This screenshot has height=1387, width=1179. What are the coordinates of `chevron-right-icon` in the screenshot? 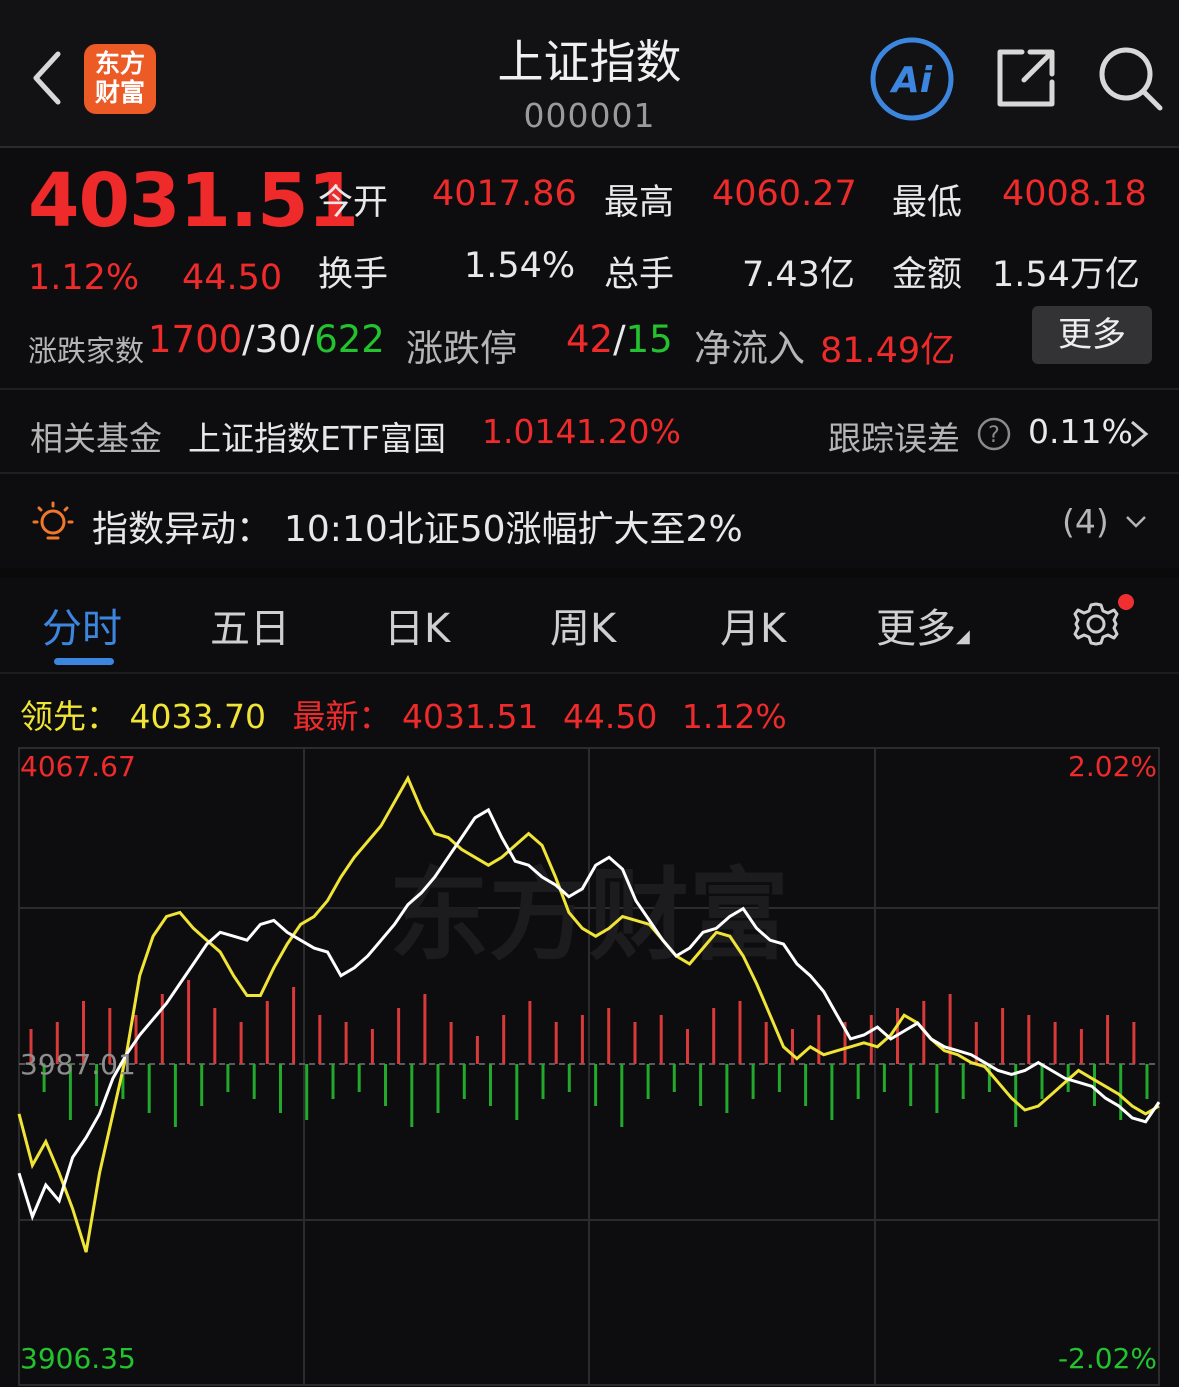 It's located at (1140, 434).